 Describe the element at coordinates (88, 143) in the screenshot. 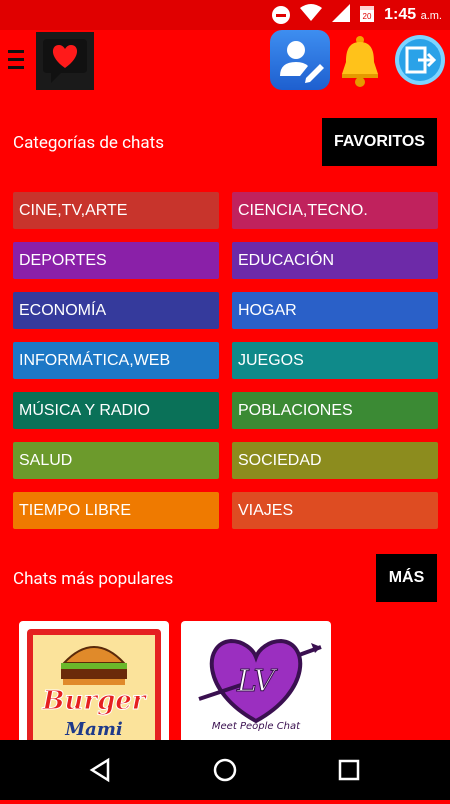

I see `categories-title: Categorías de chats` at that location.